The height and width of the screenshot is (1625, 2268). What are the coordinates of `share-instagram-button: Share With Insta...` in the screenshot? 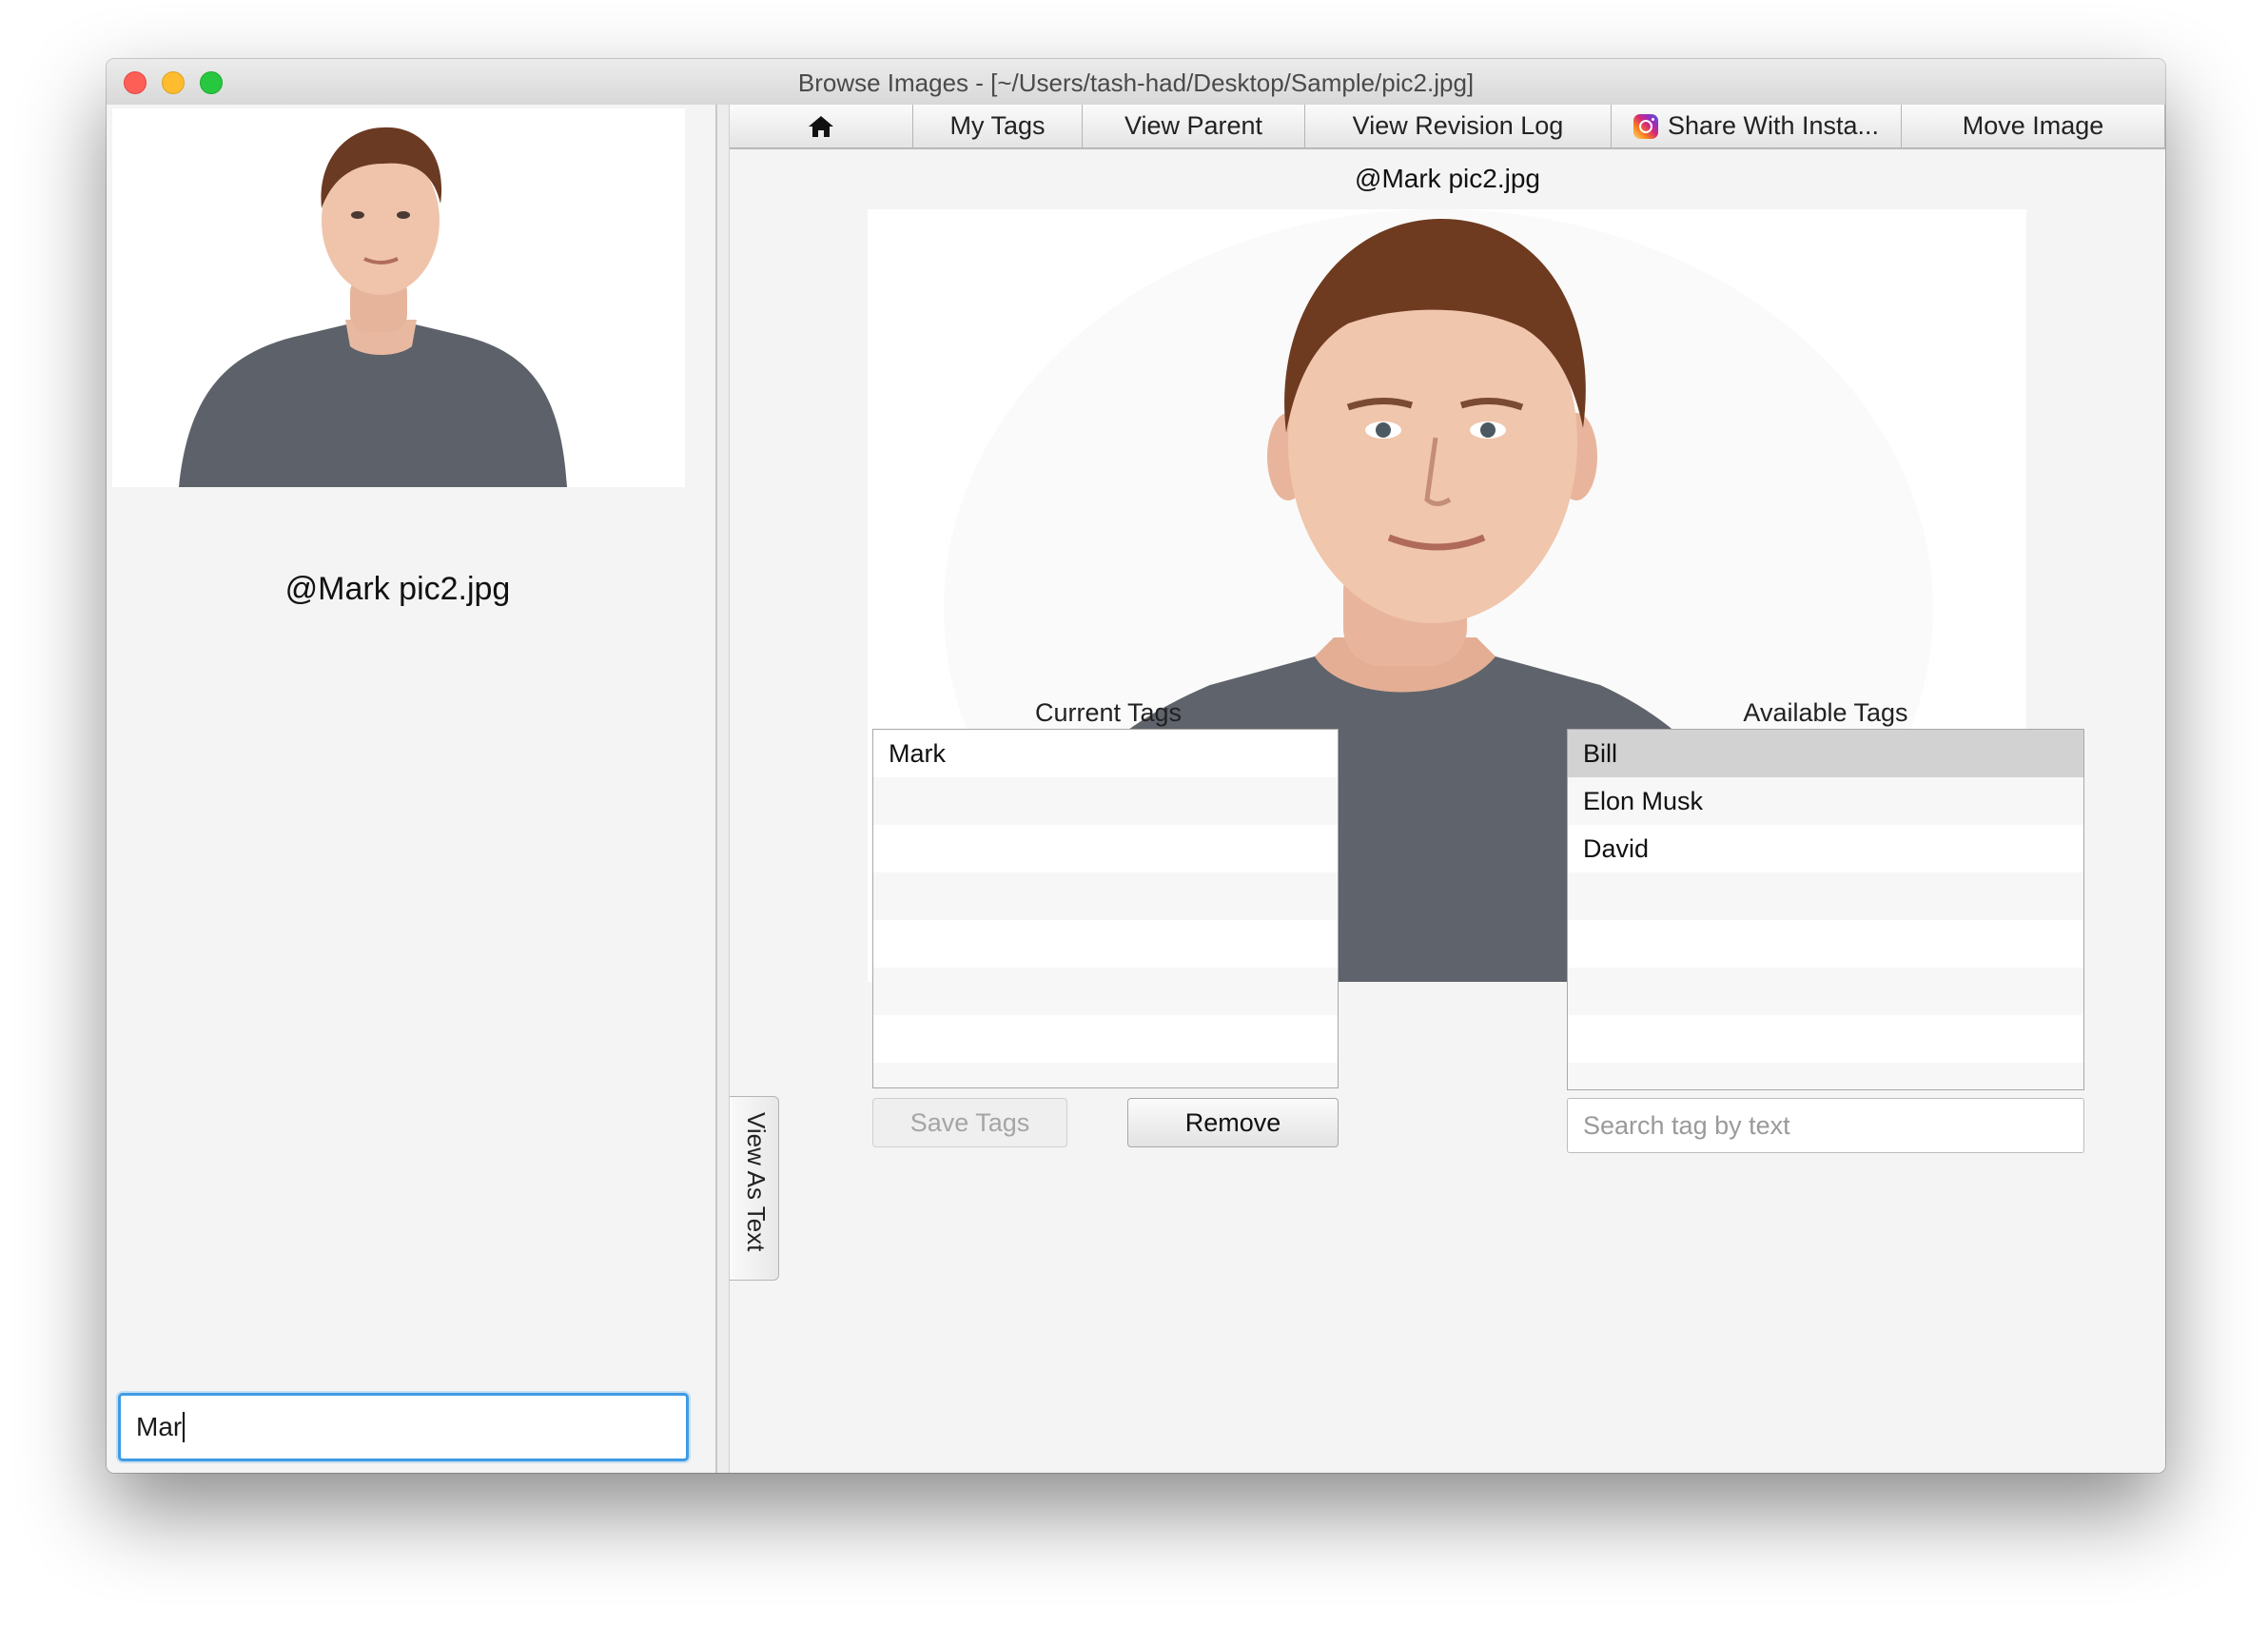 It's located at (1757, 126).